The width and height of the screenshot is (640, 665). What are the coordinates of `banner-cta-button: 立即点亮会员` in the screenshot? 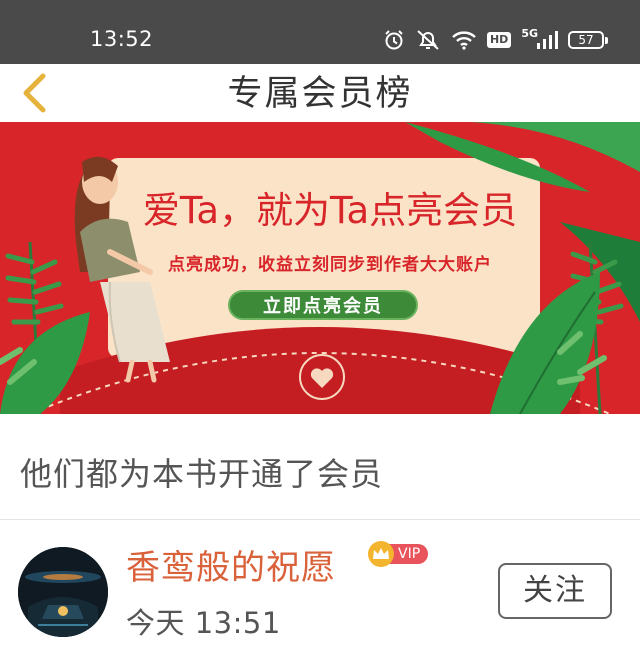 It's located at (323, 305).